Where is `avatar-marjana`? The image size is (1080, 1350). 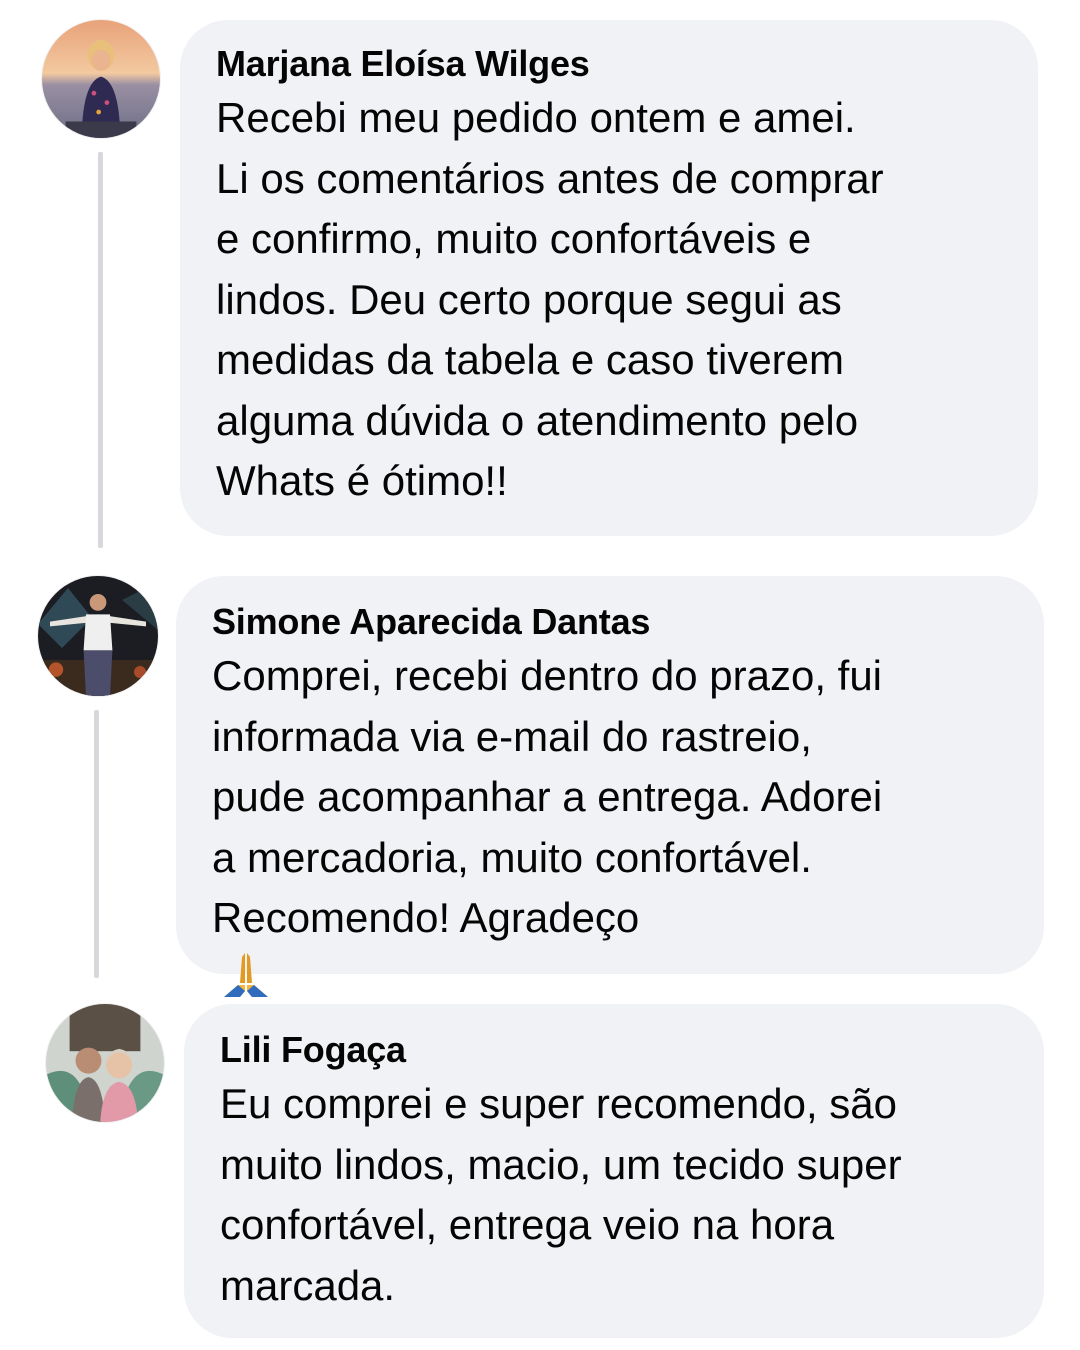 avatar-marjana is located at coordinates (101, 79).